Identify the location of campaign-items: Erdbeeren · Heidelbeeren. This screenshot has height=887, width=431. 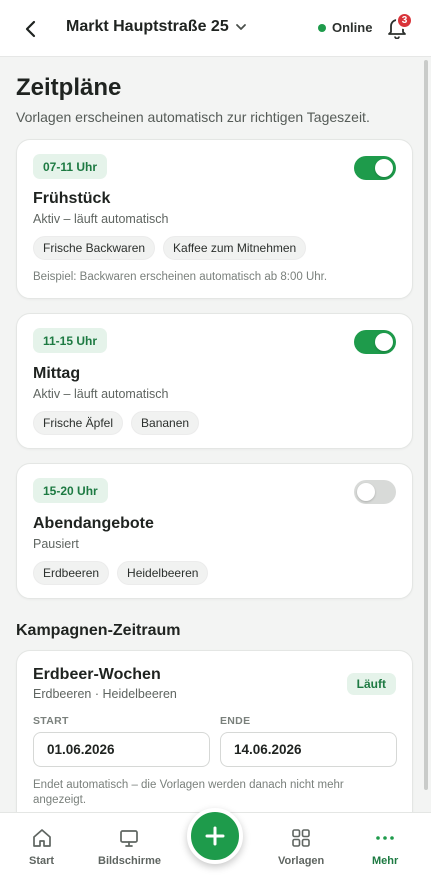
(105, 694).